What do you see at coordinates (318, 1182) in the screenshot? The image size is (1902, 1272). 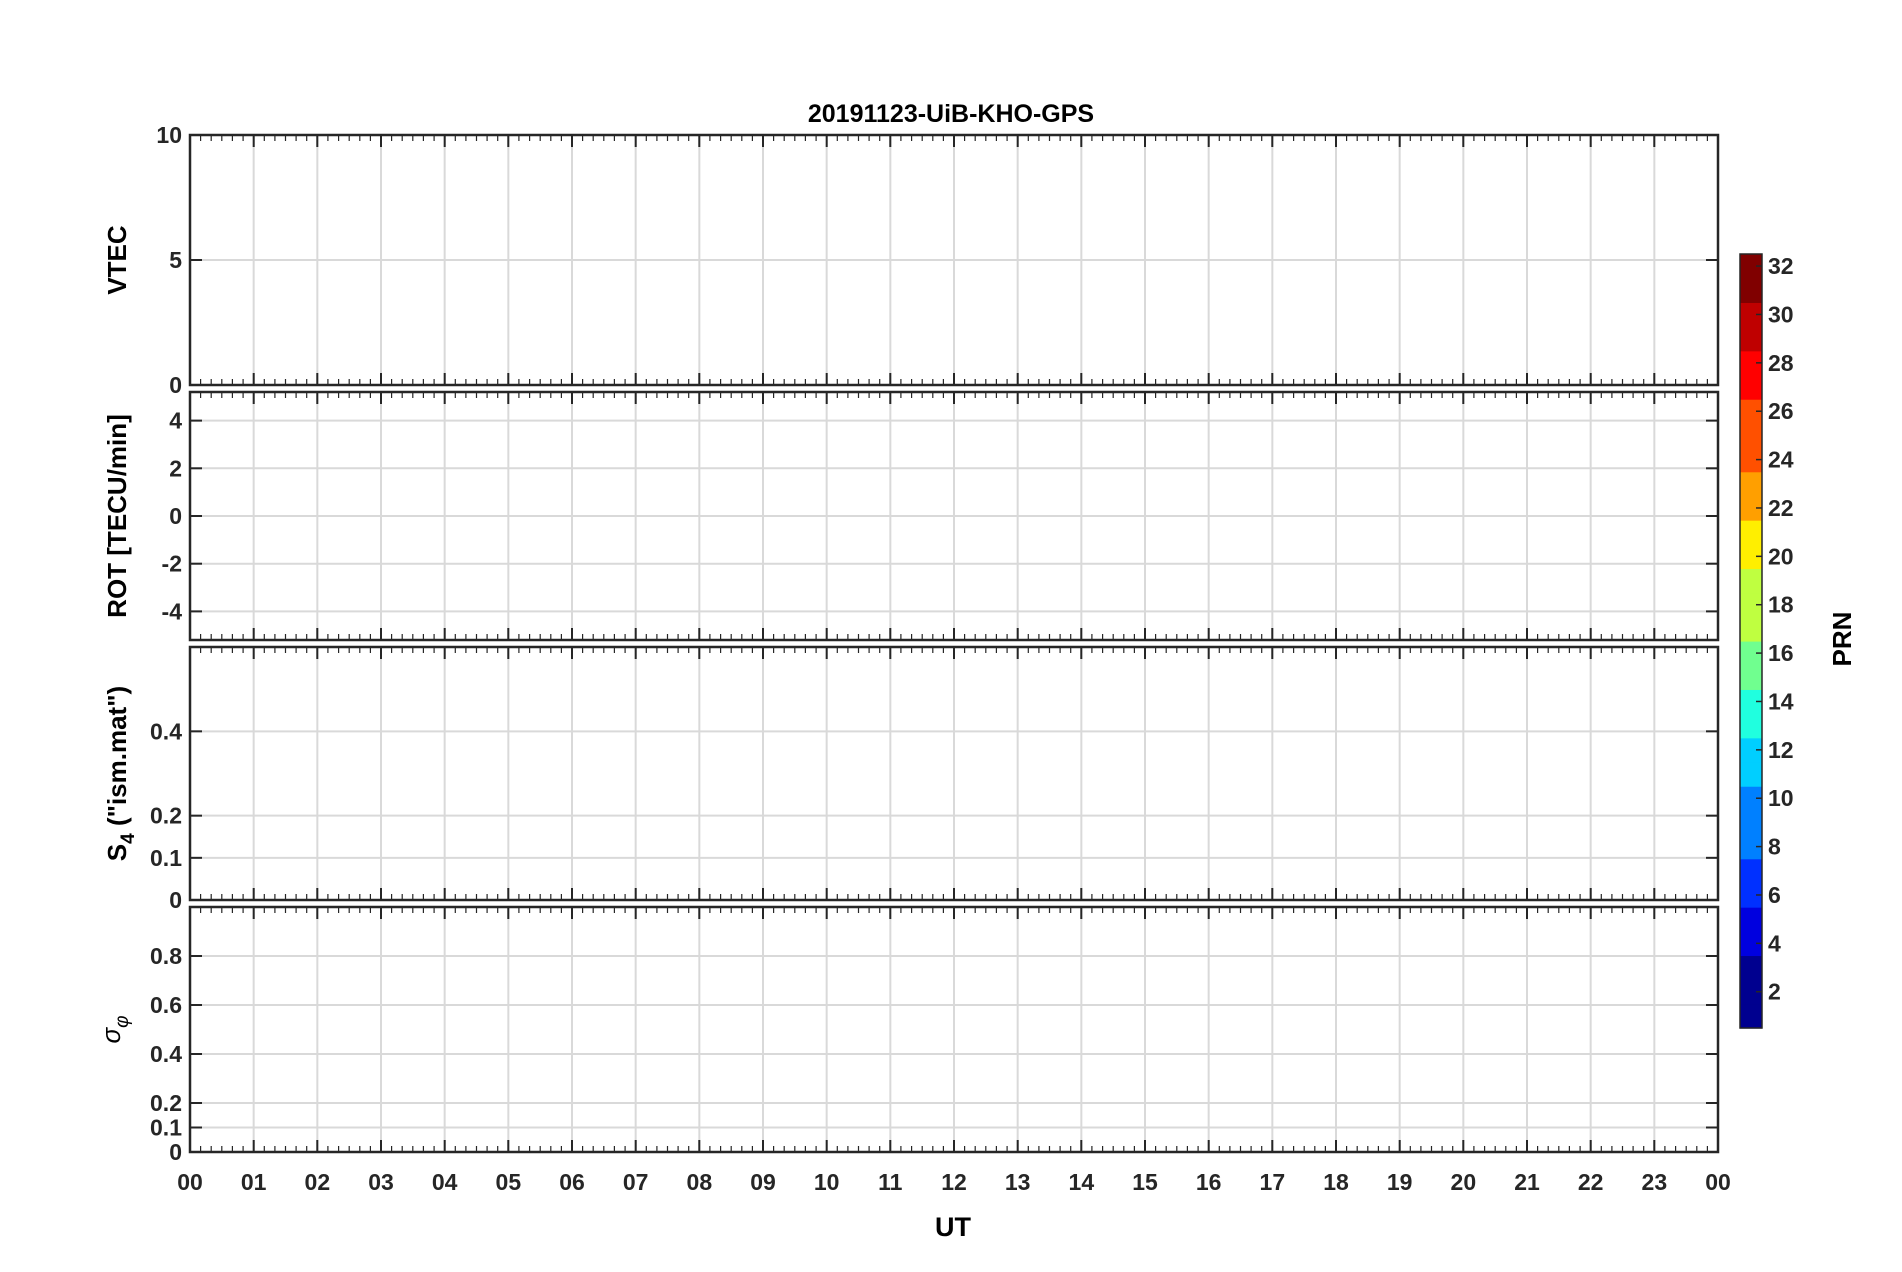 I see `x-tick-label: 02` at bounding box center [318, 1182].